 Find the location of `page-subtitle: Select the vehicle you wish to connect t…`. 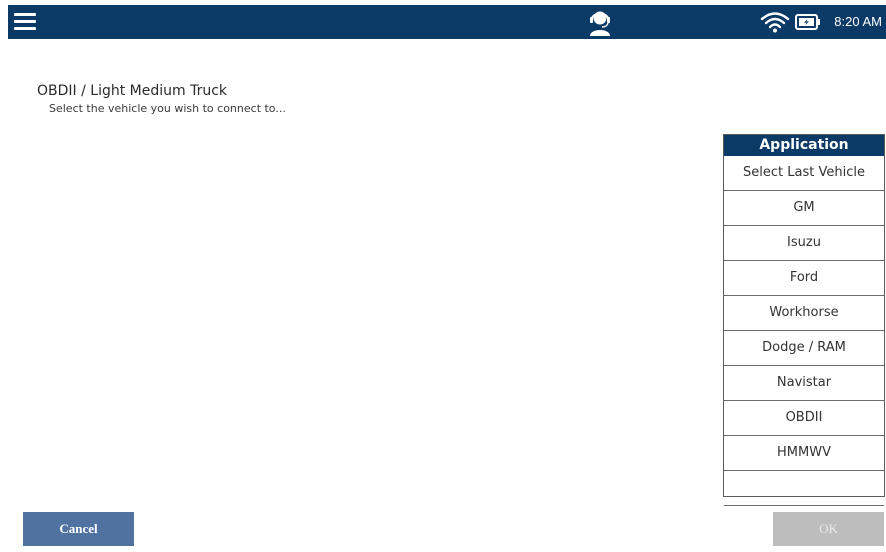

page-subtitle: Select the vehicle you wish to connect t… is located at coordinates (167, 108).